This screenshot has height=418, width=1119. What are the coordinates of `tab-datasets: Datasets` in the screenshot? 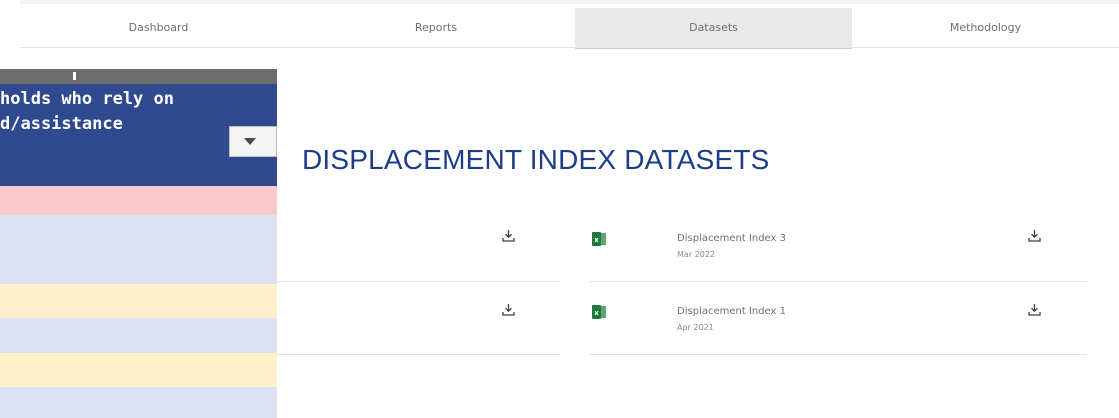 It's located at (713, 28).